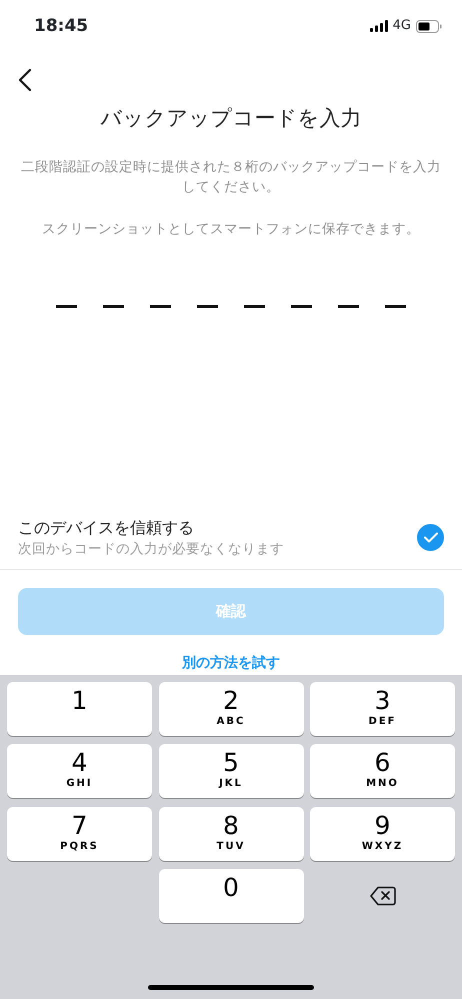  I want to click on trust-device-label: このデバイスを信頼する, so click(106, 527).